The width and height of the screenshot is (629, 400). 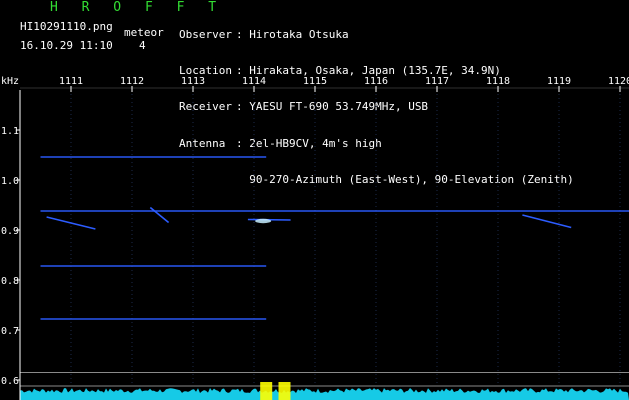 What do you see at coordinates (324, 394) in the screenshot?
I see `noise-band` at bounding box center [324, 394].